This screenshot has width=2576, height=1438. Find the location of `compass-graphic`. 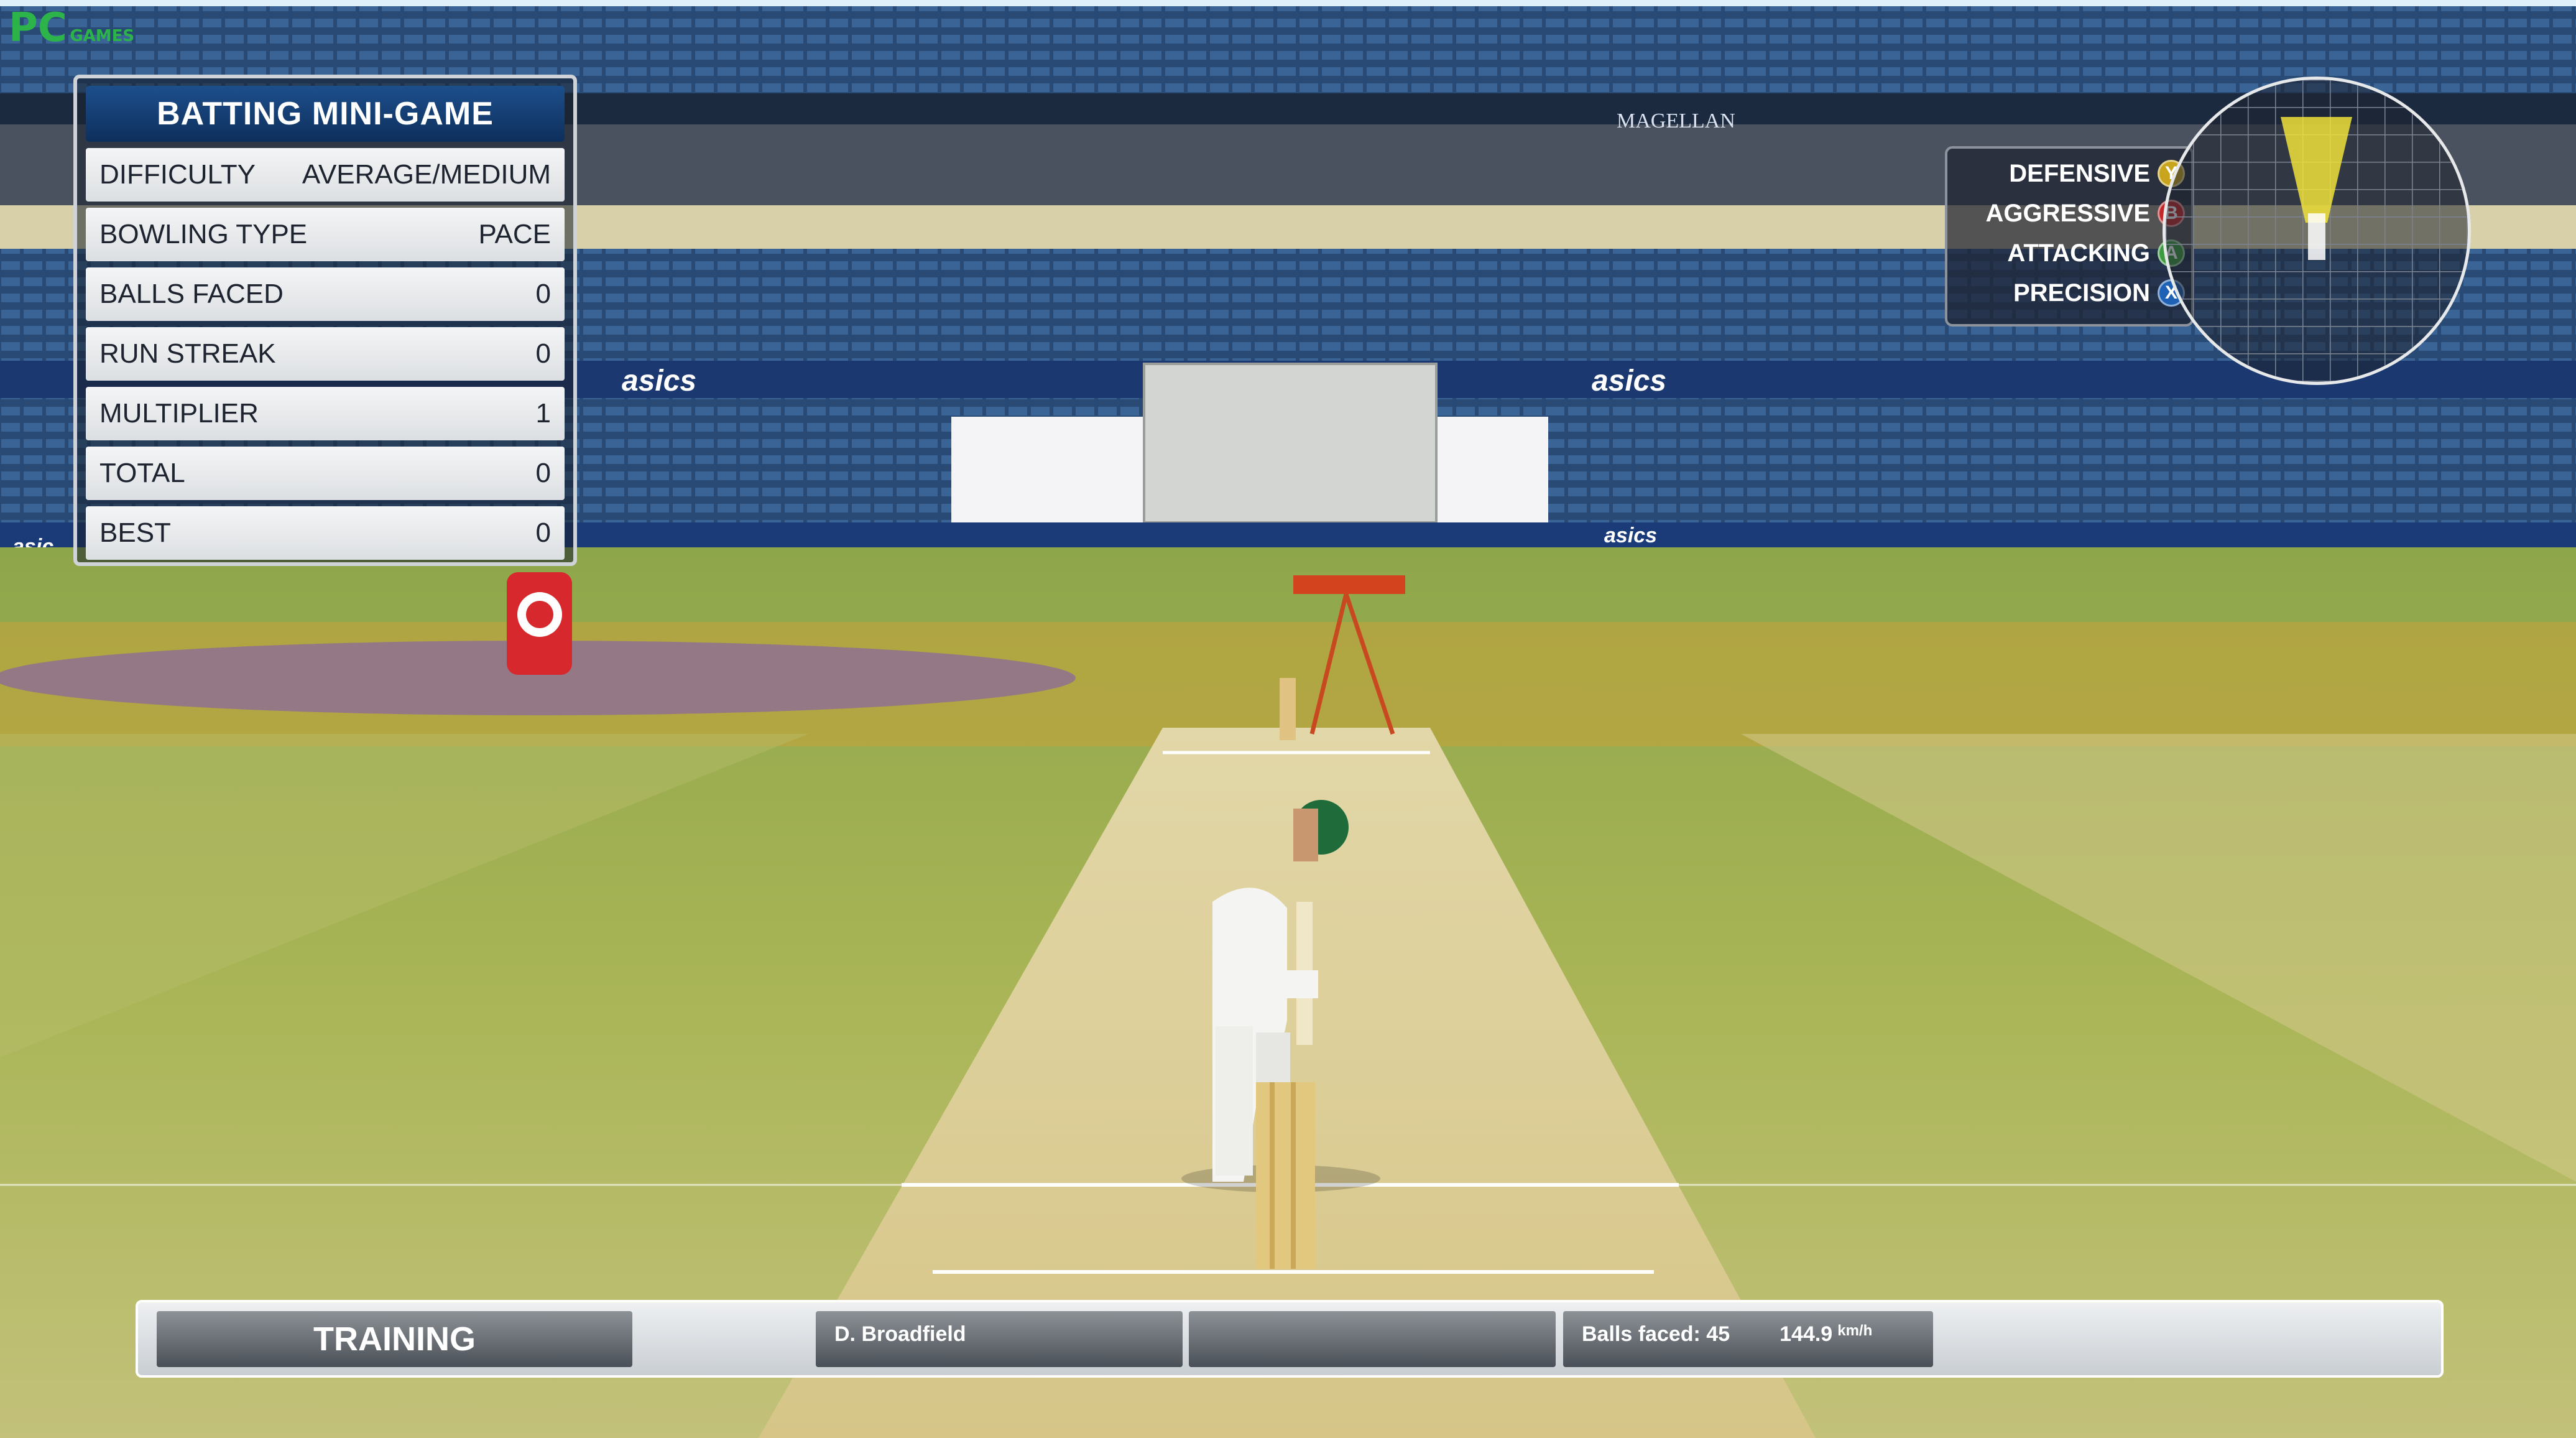

compass-graphic is located at coordinates (2317, 231).